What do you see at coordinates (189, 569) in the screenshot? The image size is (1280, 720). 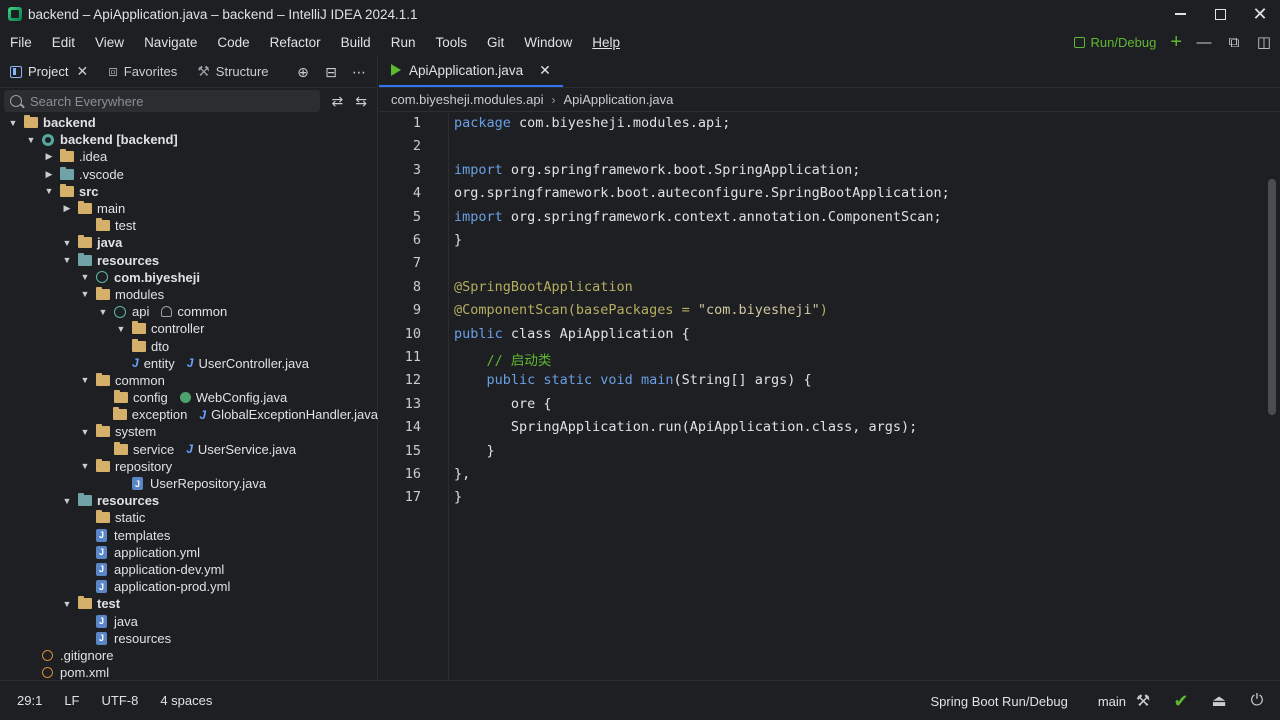 I see `tree-item: ▶Japplication-dev.yml` at bounding box center [189, 569].